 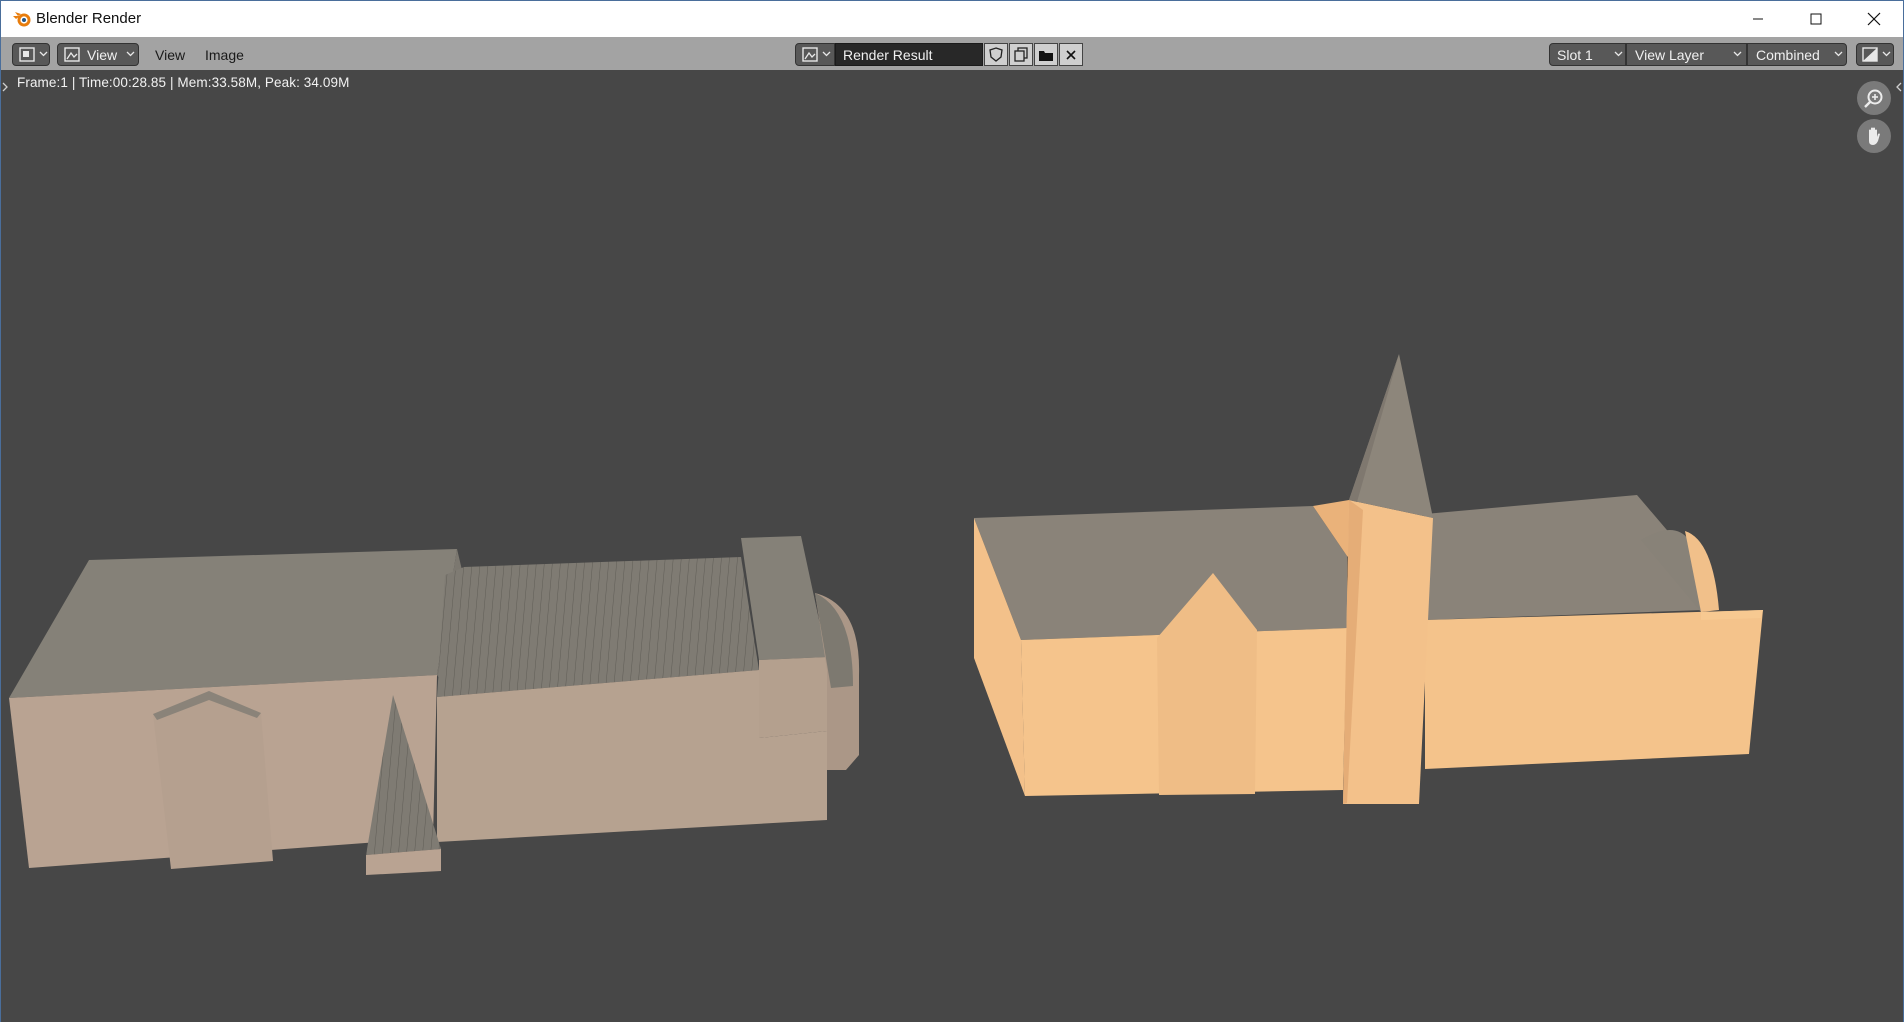 I want to click on new-image-button, so click(x=1021, y=54).